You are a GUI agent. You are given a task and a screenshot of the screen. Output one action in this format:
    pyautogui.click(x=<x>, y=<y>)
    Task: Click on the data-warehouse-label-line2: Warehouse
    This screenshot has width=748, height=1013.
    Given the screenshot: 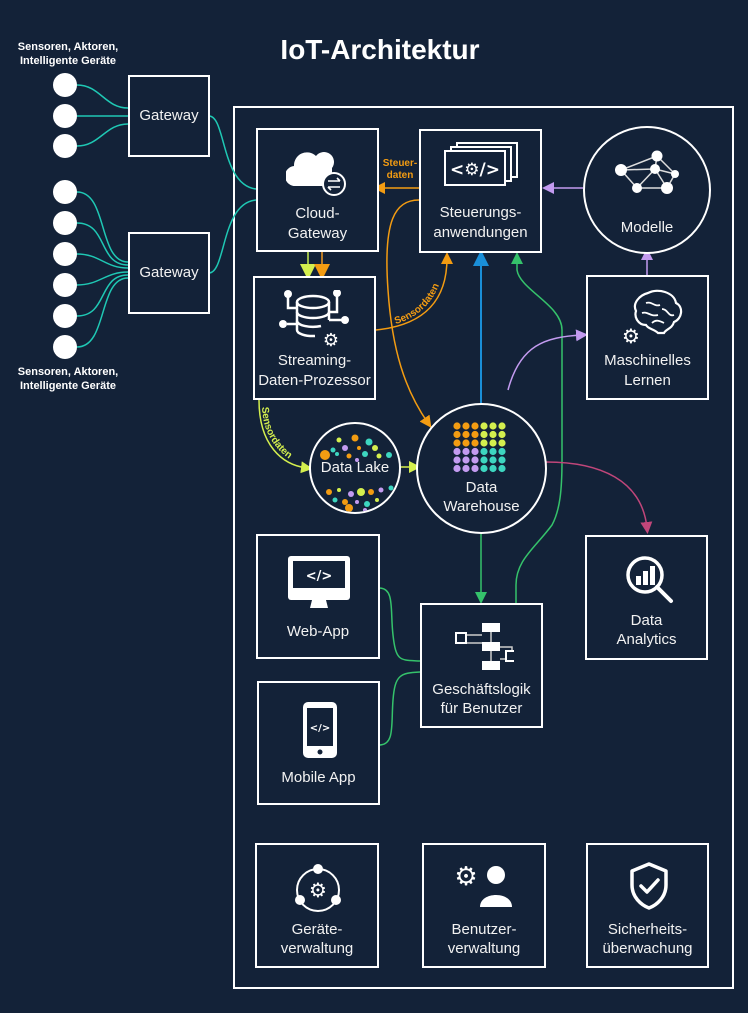 What is the action you would take?
    pyautogui.click(x=481, y=506)
    